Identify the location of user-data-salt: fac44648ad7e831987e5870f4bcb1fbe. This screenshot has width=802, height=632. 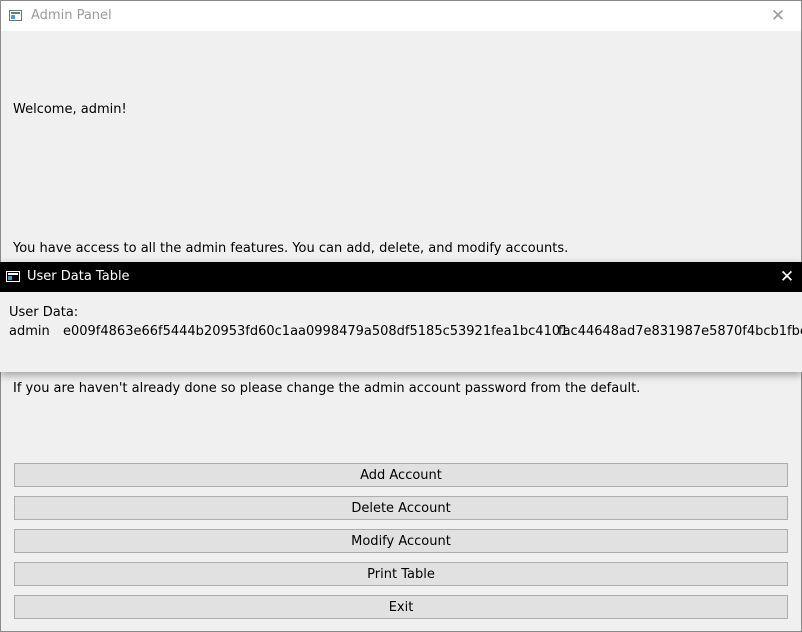
(680, 331).